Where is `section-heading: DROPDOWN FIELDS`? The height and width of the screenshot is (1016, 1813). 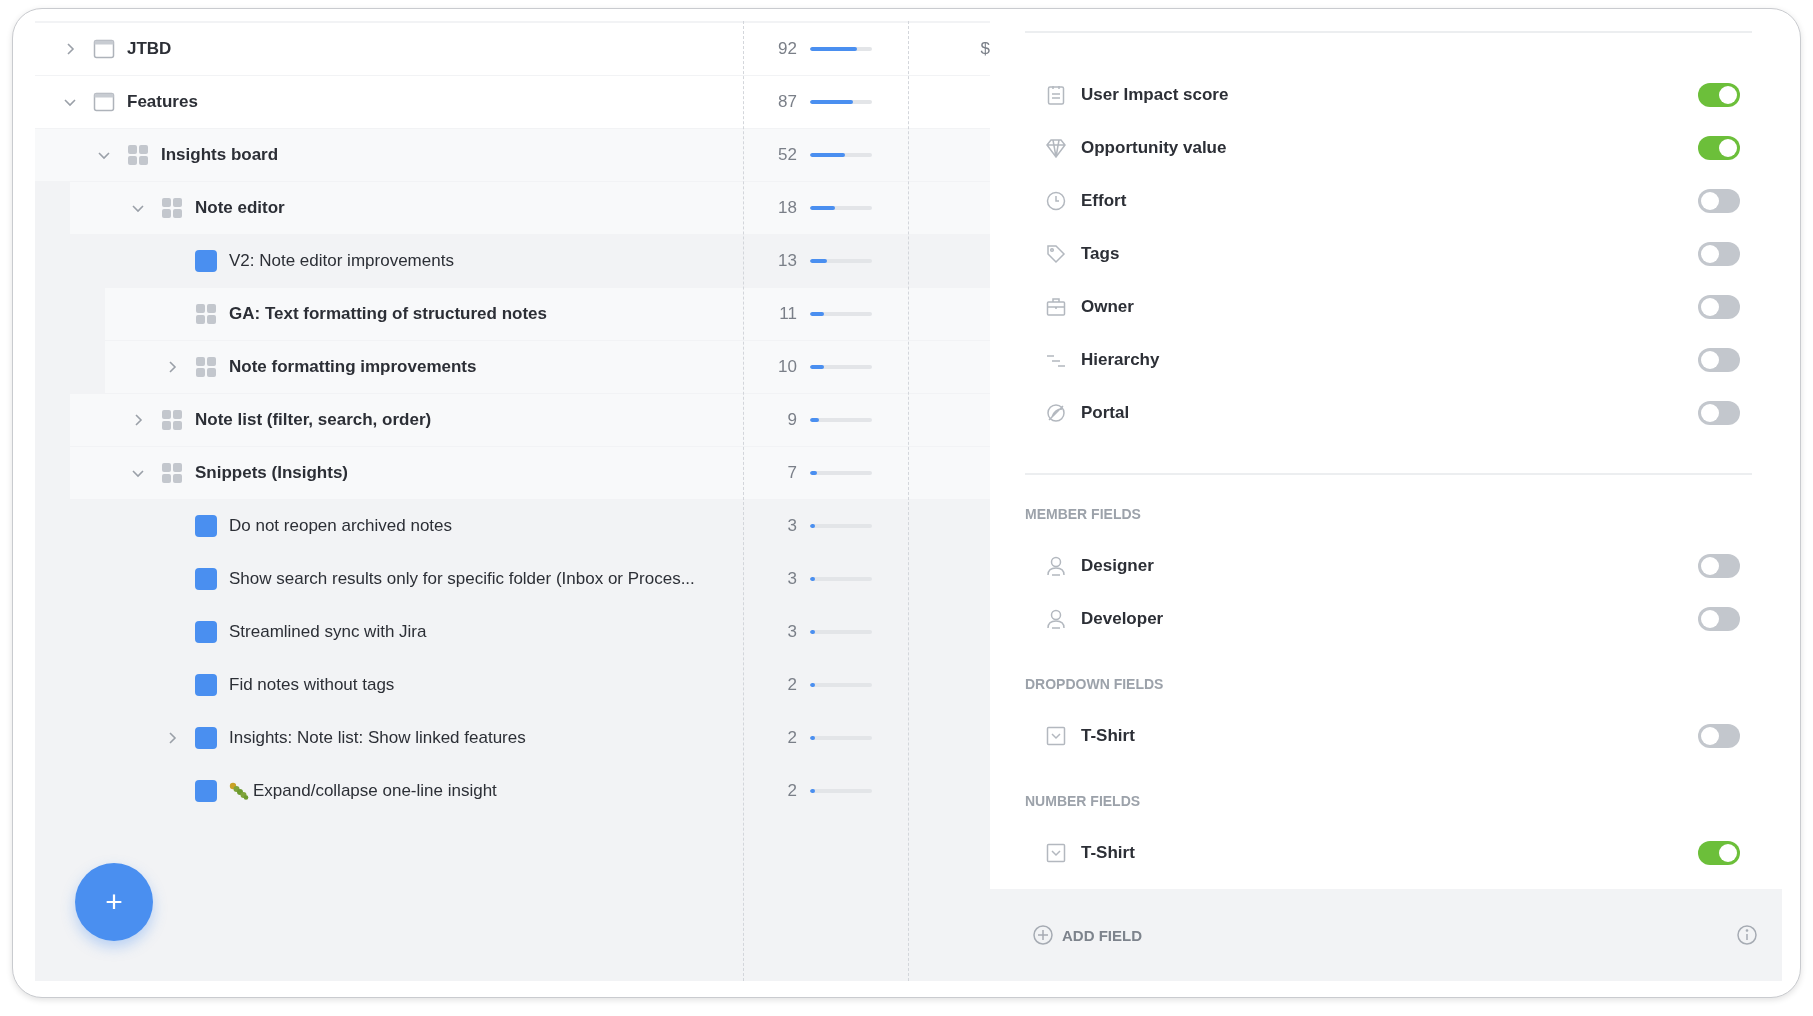
section-heading: DROPDOWN FIELDS is located at coordinates (1095, 684).